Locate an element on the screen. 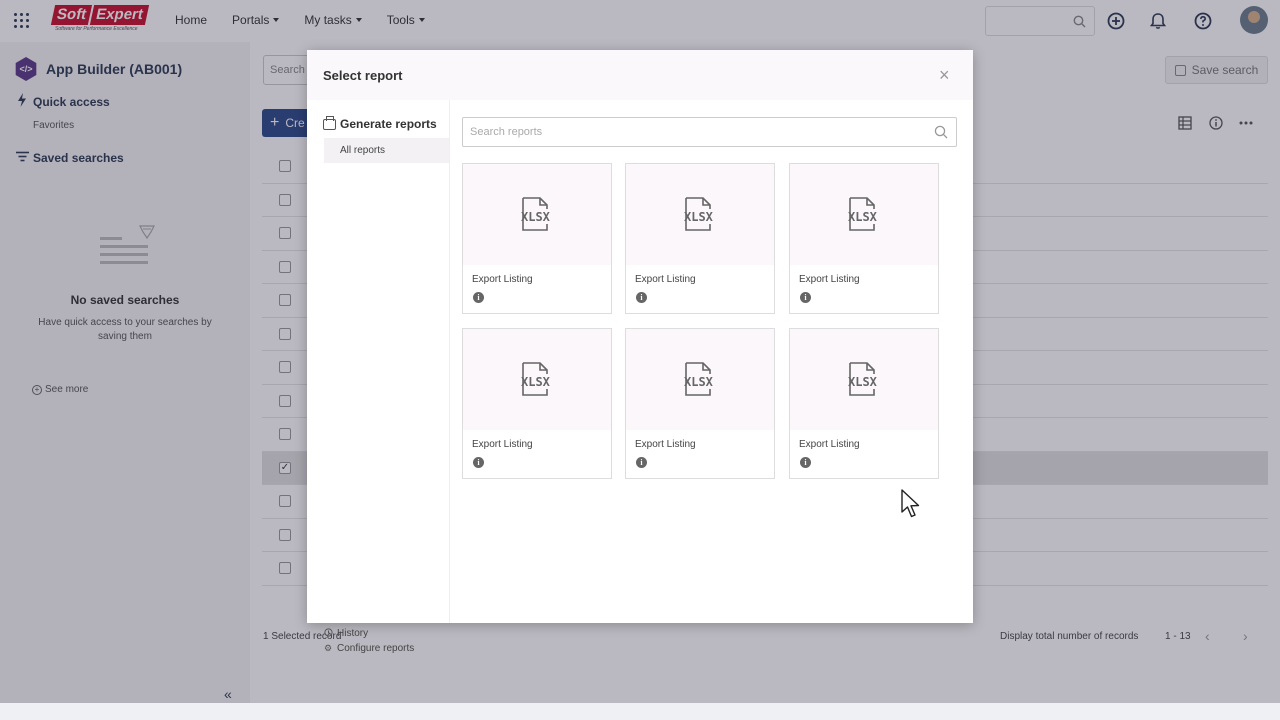 The image size is (1280, 720). printer-icon is located at coordinates (329, 122).